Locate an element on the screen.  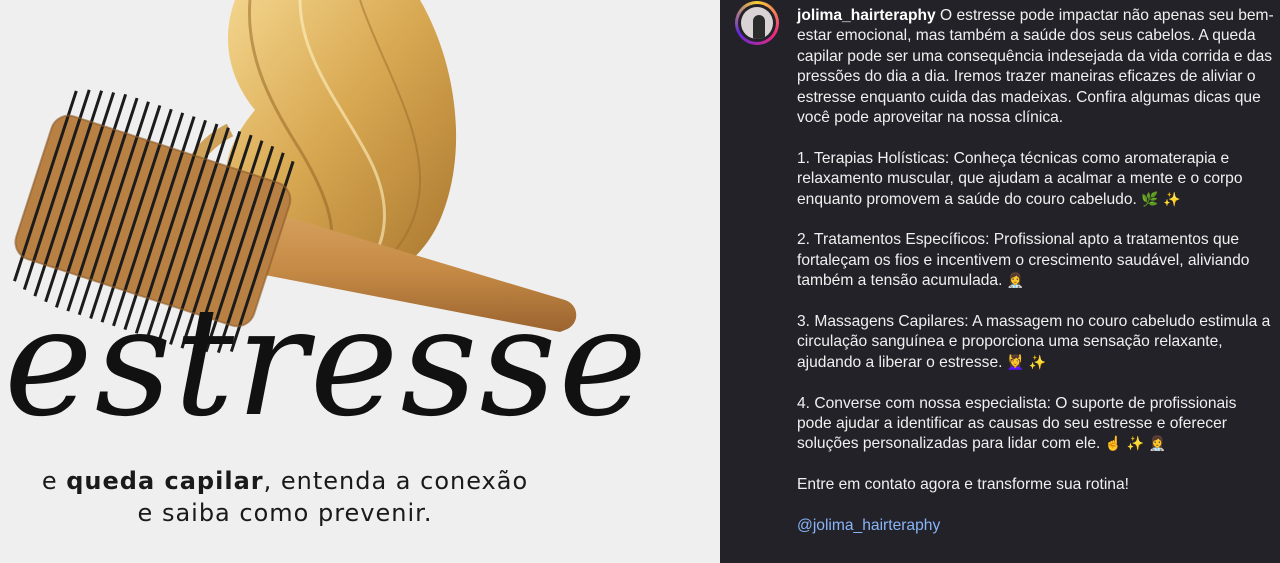
tagline-line2: e saiba como prevenir. is located at coordinates (285, 513).